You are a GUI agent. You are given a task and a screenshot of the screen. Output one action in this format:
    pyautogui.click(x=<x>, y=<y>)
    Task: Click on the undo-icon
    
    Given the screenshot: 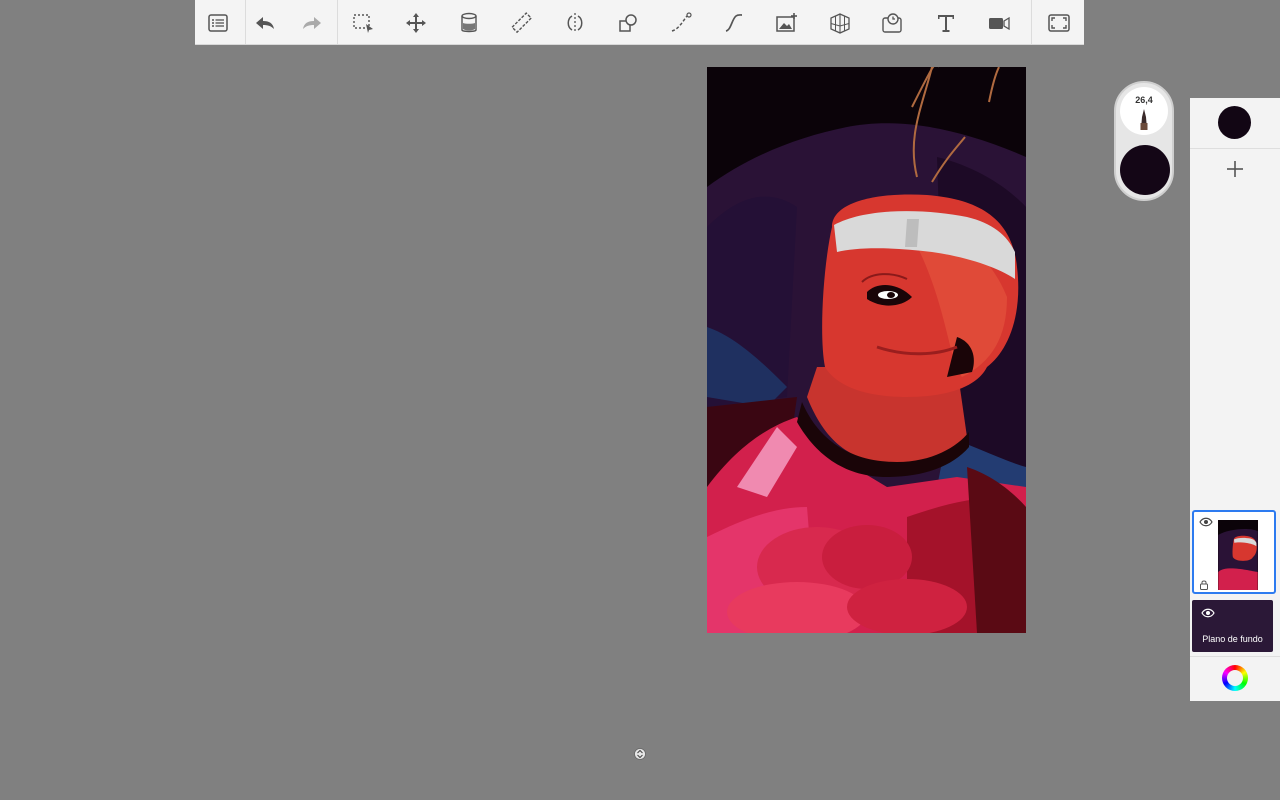 What is the action you would take?
    pyautogui.click(x=265, y=23)
    